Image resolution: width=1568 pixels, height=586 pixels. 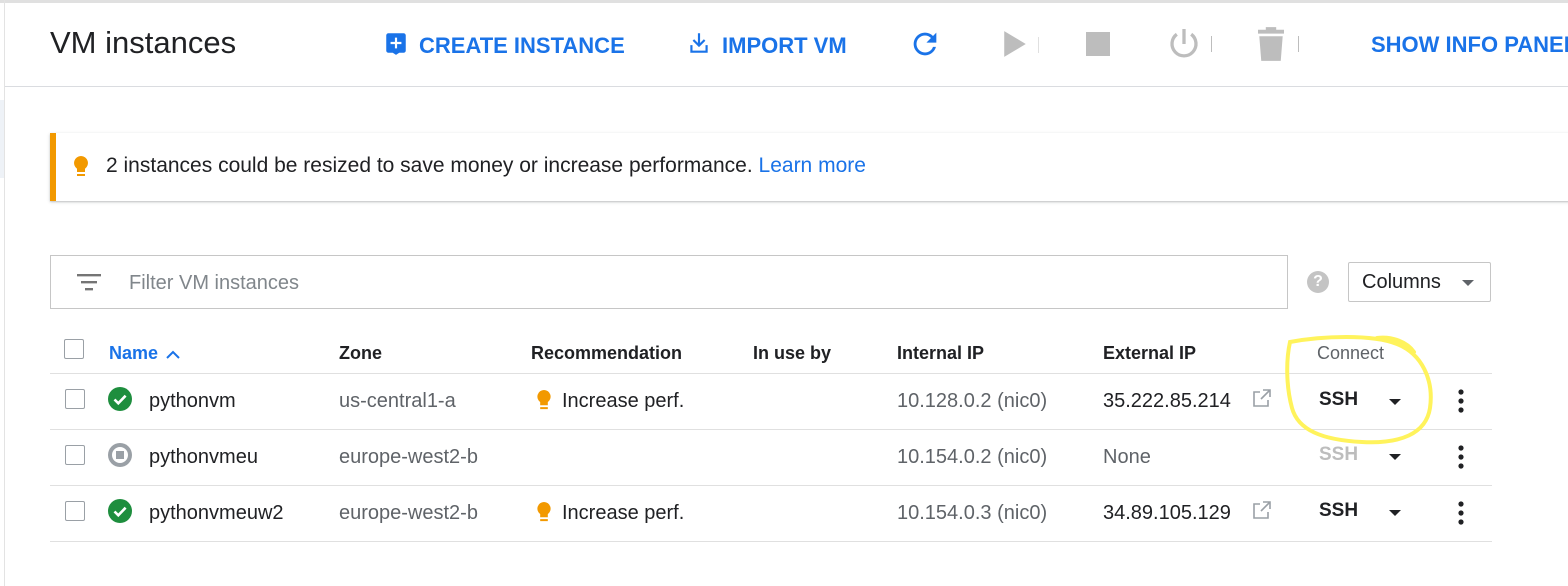 I want to click on filter-input, so click(x=699, y=283).